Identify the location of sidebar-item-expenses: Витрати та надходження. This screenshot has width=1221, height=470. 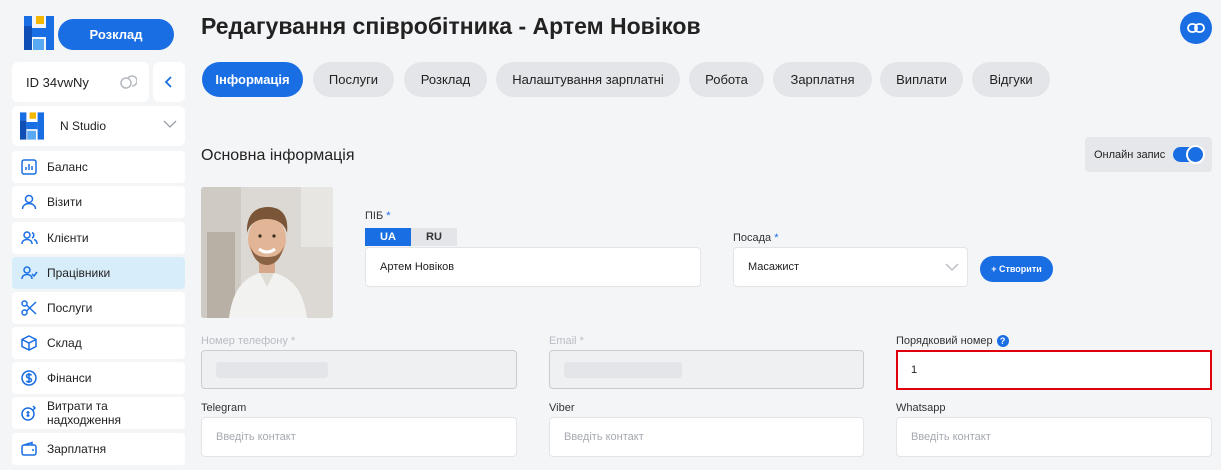
(98, 413).